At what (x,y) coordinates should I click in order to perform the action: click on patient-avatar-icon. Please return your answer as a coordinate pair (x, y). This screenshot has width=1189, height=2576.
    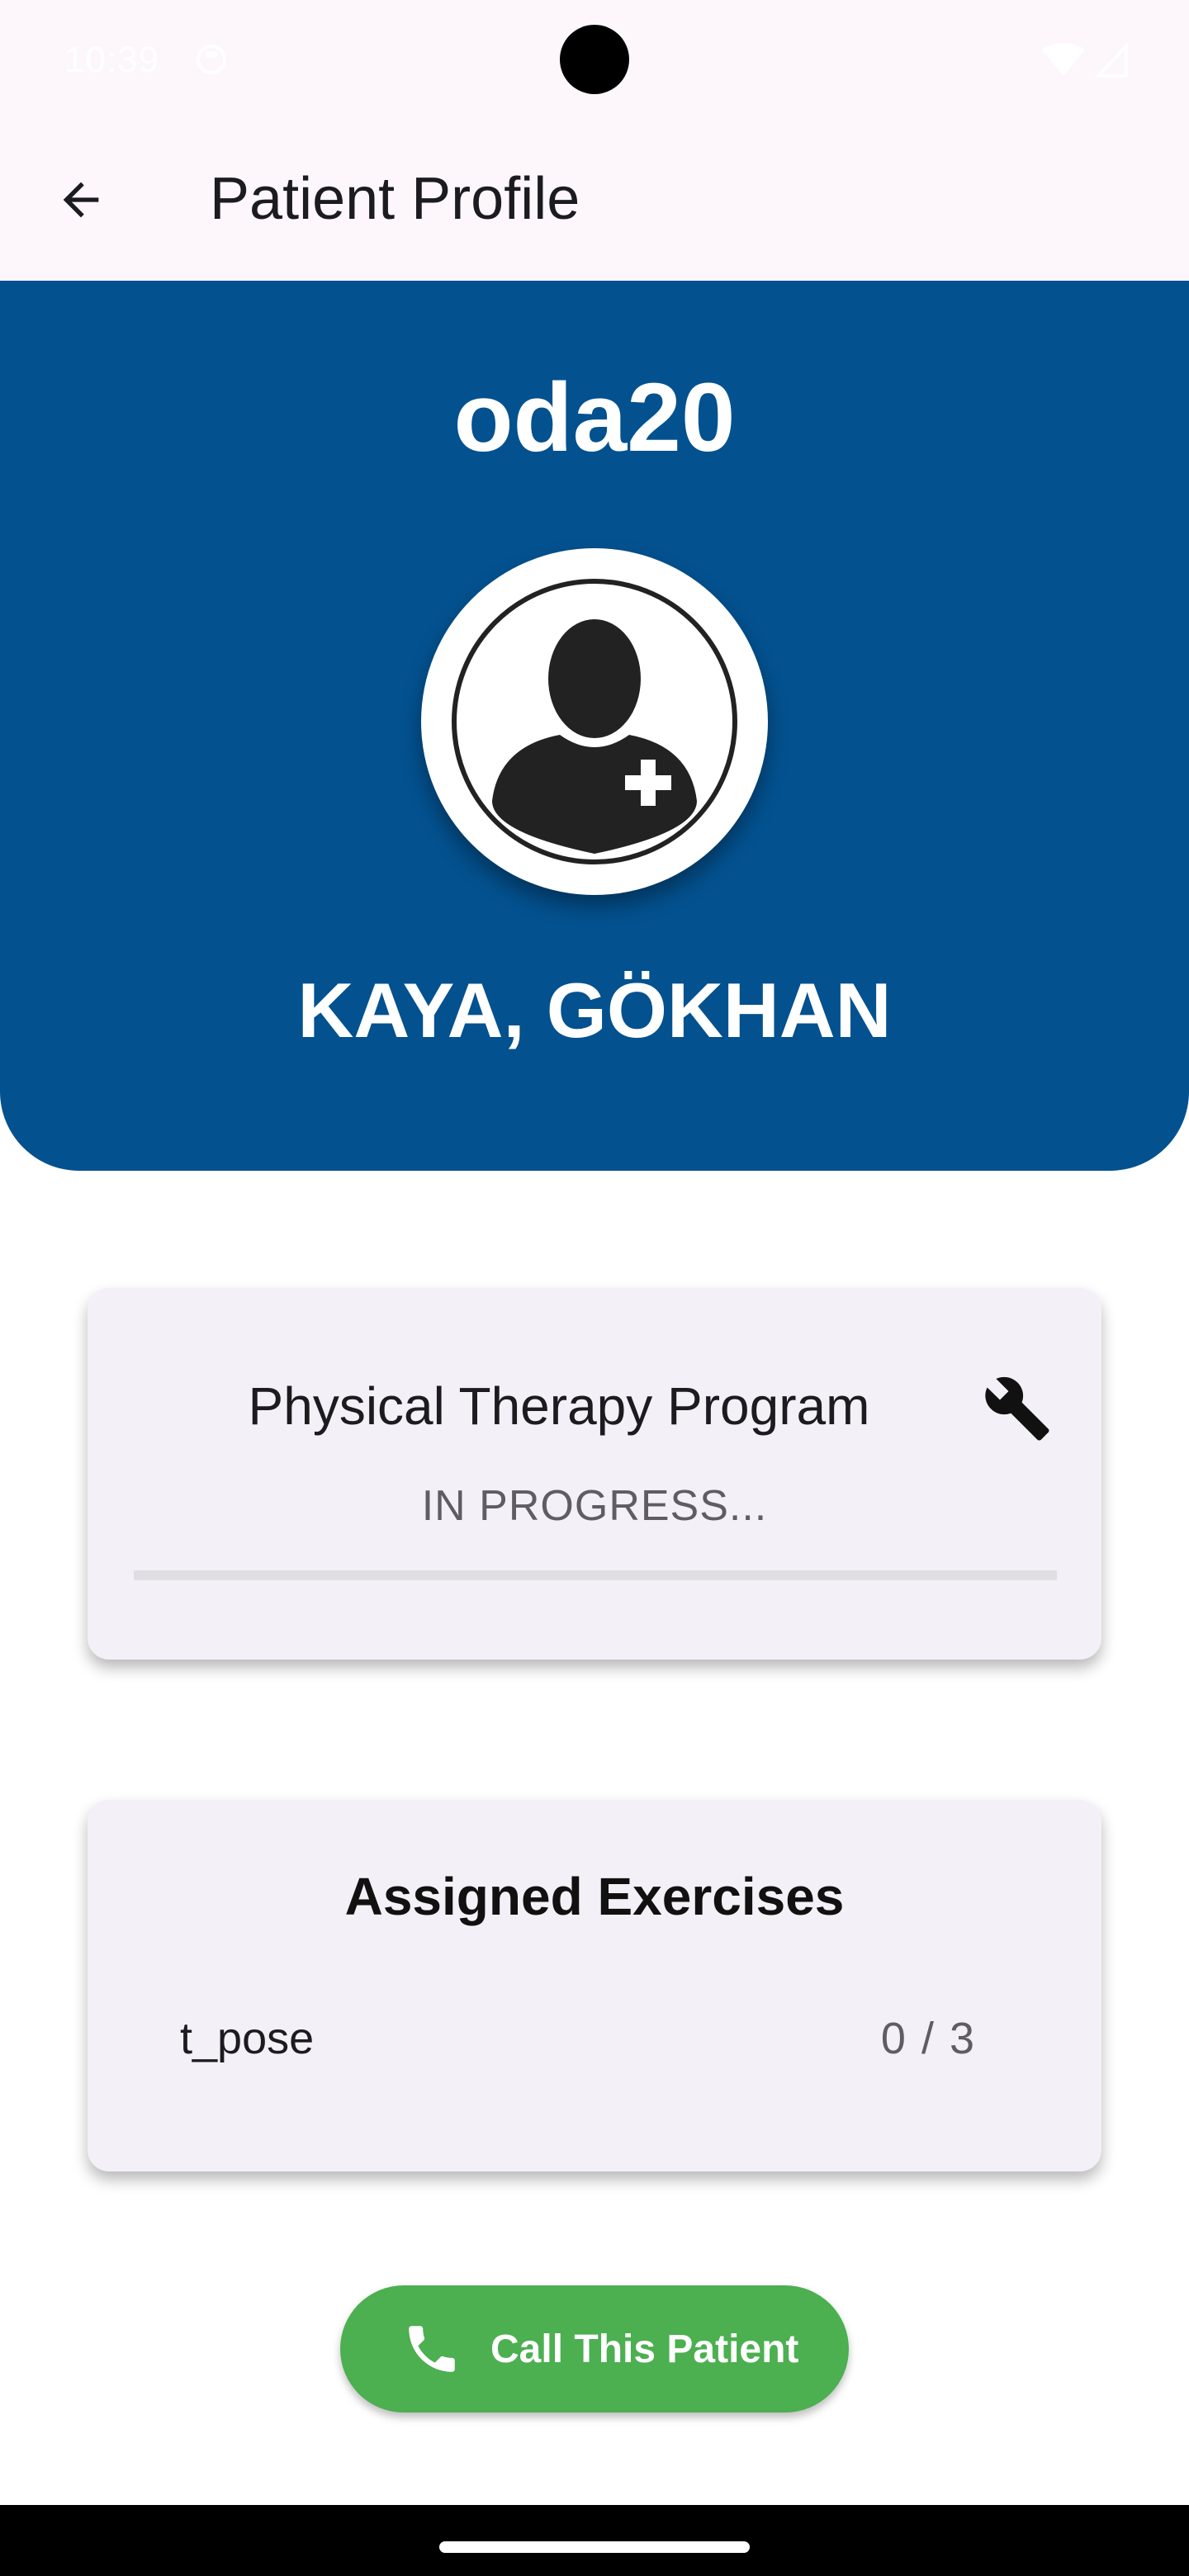
    Looking at the image, I should click on (594, 721).